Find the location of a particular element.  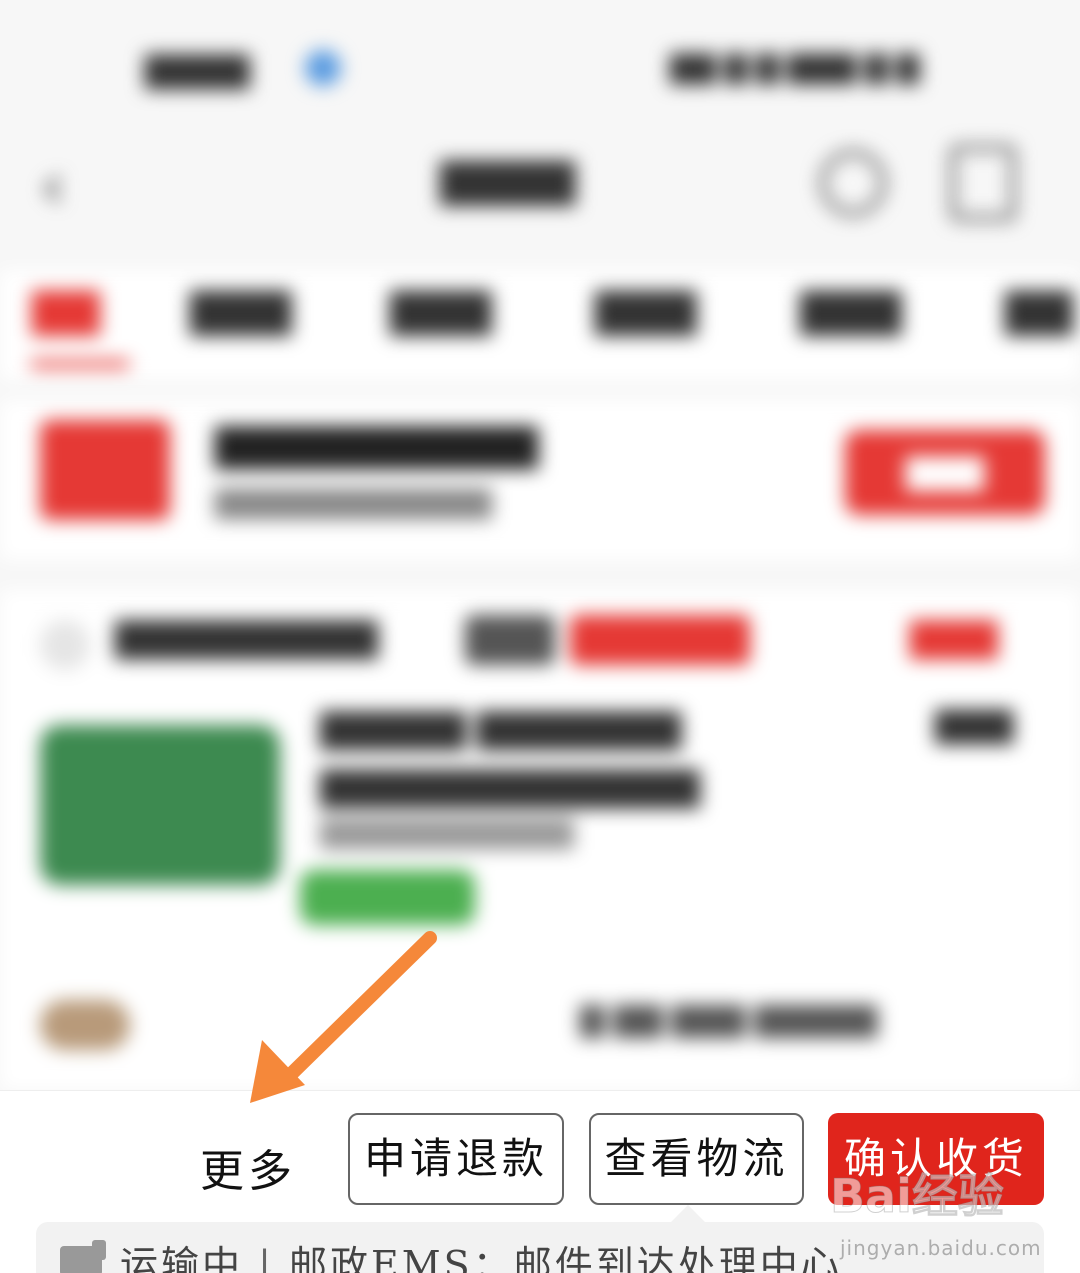

nav-bar: ‹ ▇▇▇▇ is located at coordinates (540, 180).